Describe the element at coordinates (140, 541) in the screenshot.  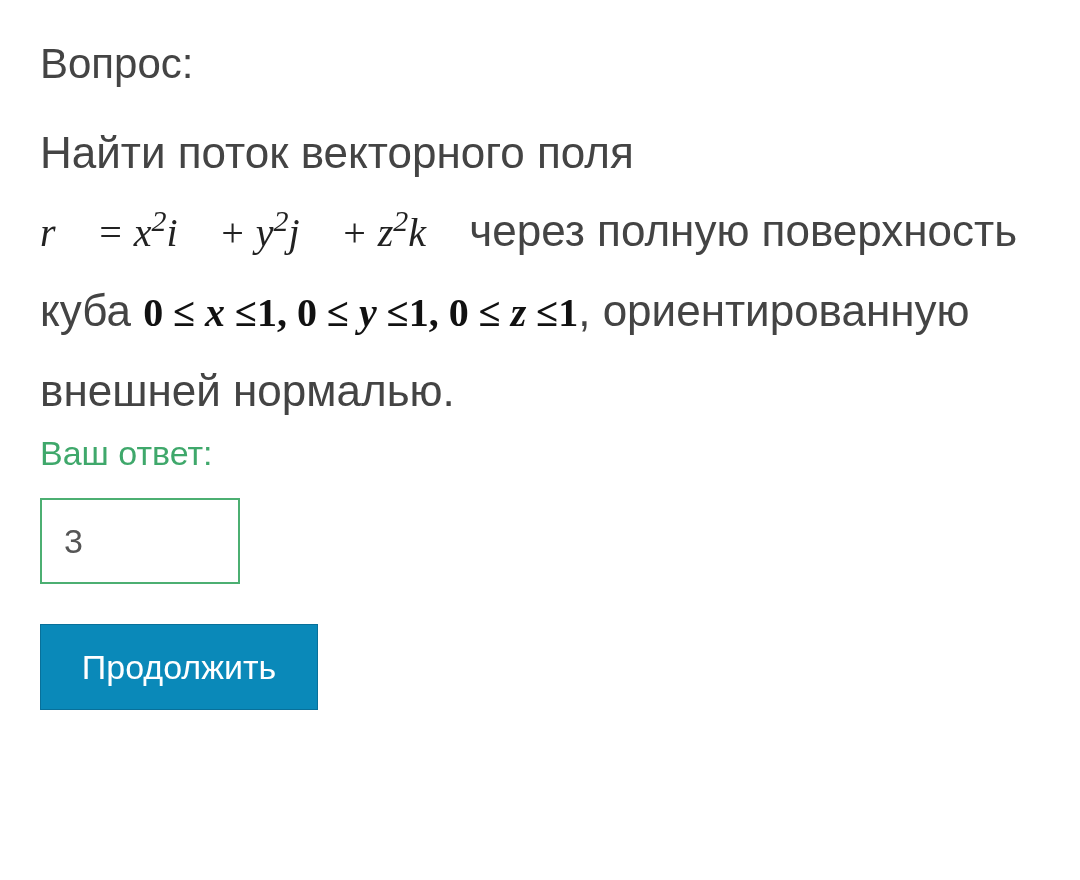
I see `answer-field: 3` at that location.